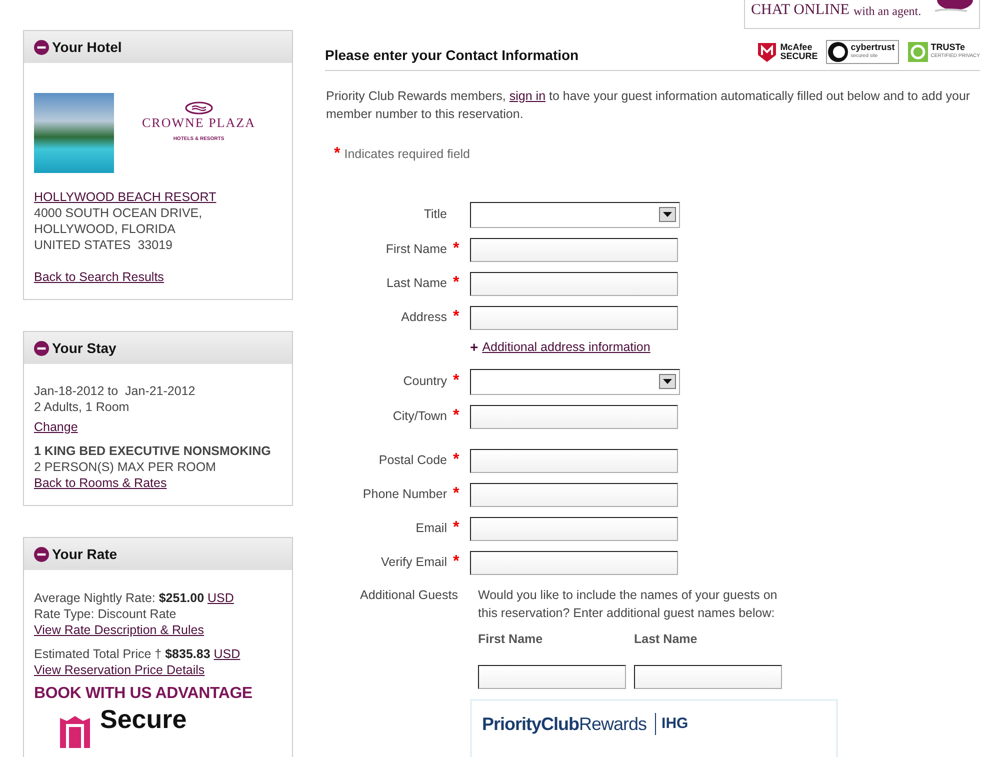 This screenshot has height=757, width=994. I want to click on hotel-link: HOLLYWOOD BEACH RESORT, so click(125, 197).